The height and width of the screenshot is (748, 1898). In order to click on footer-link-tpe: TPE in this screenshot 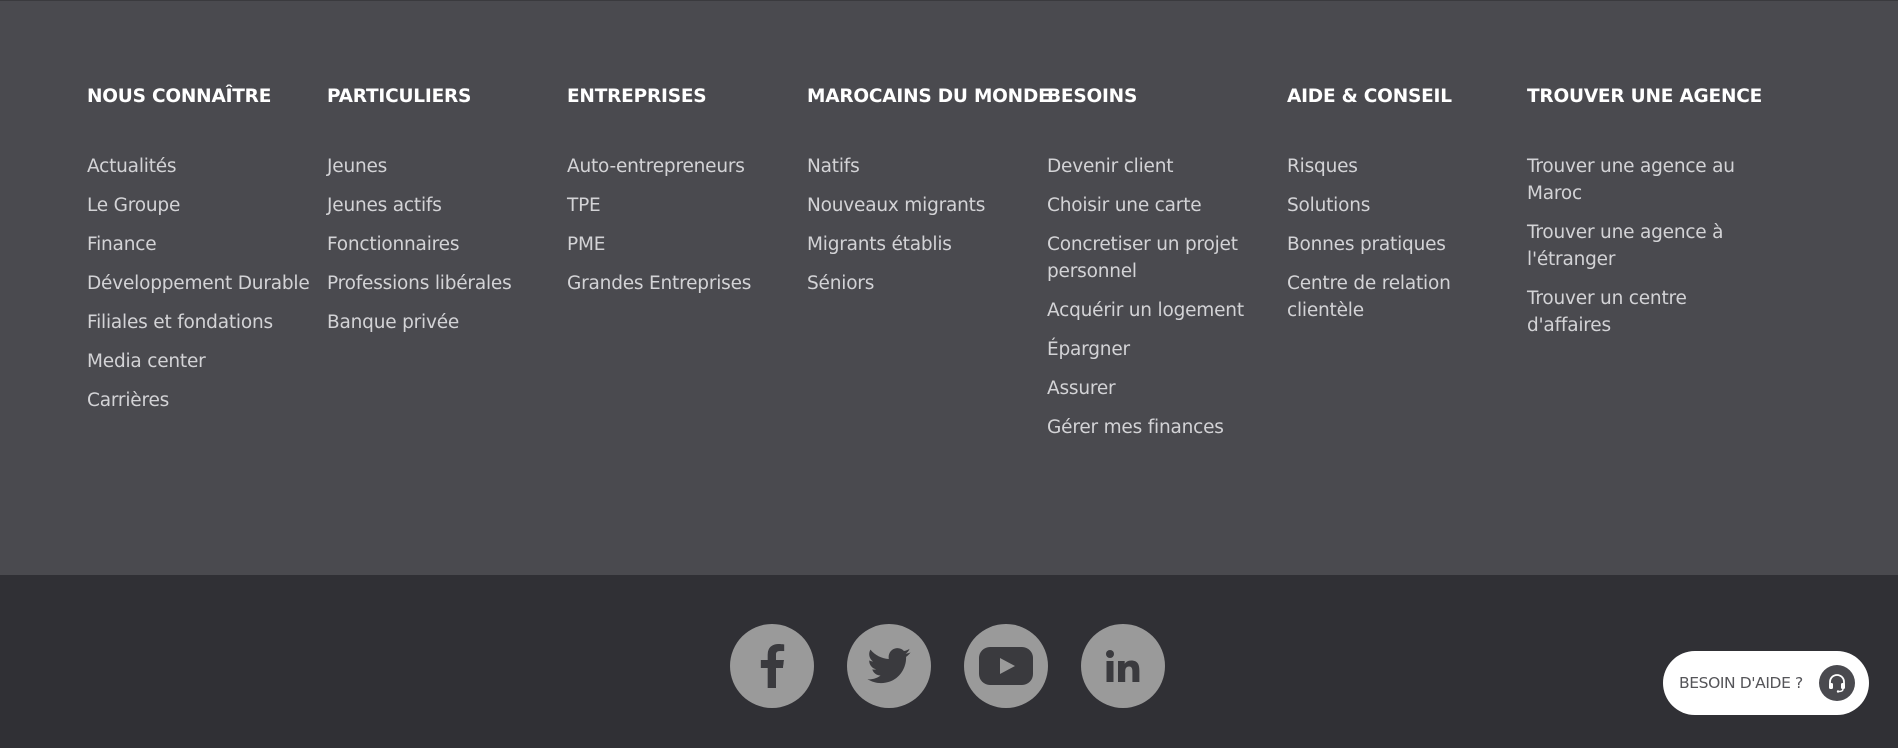, I will do `click(687, 205)`.